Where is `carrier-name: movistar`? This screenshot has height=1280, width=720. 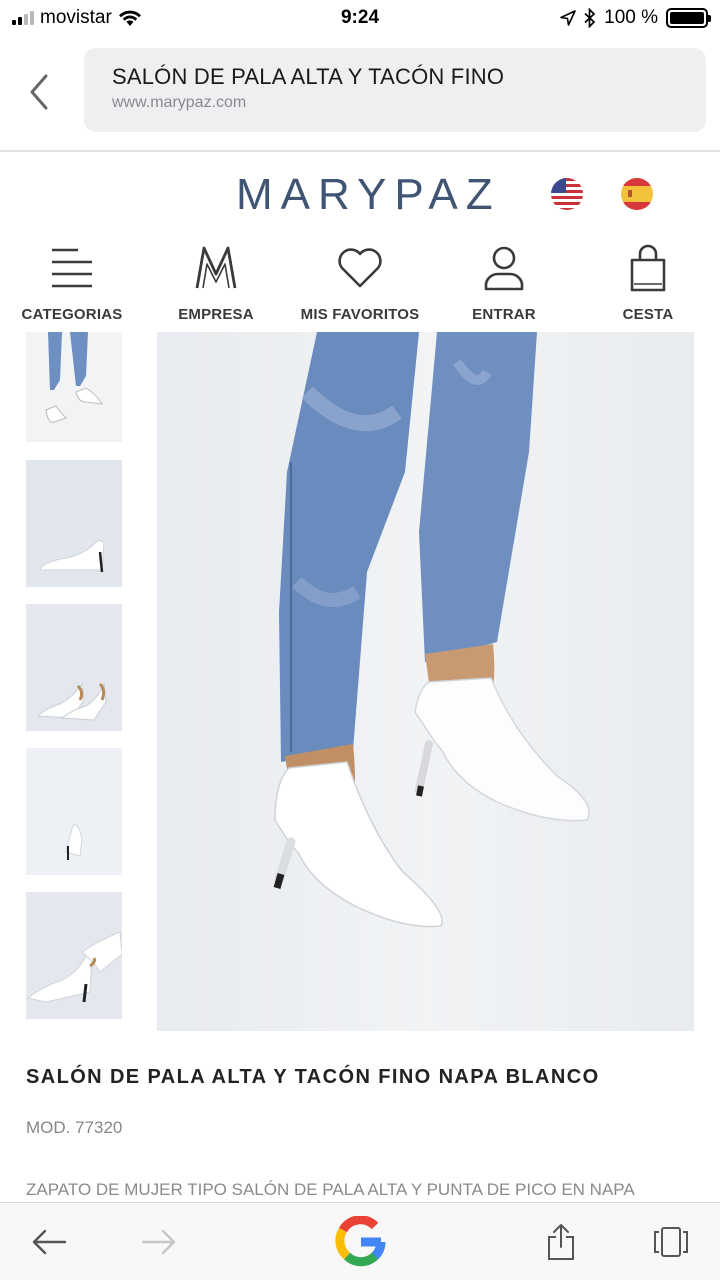
carrier-name: movistar is located at coordinates (76, 17).